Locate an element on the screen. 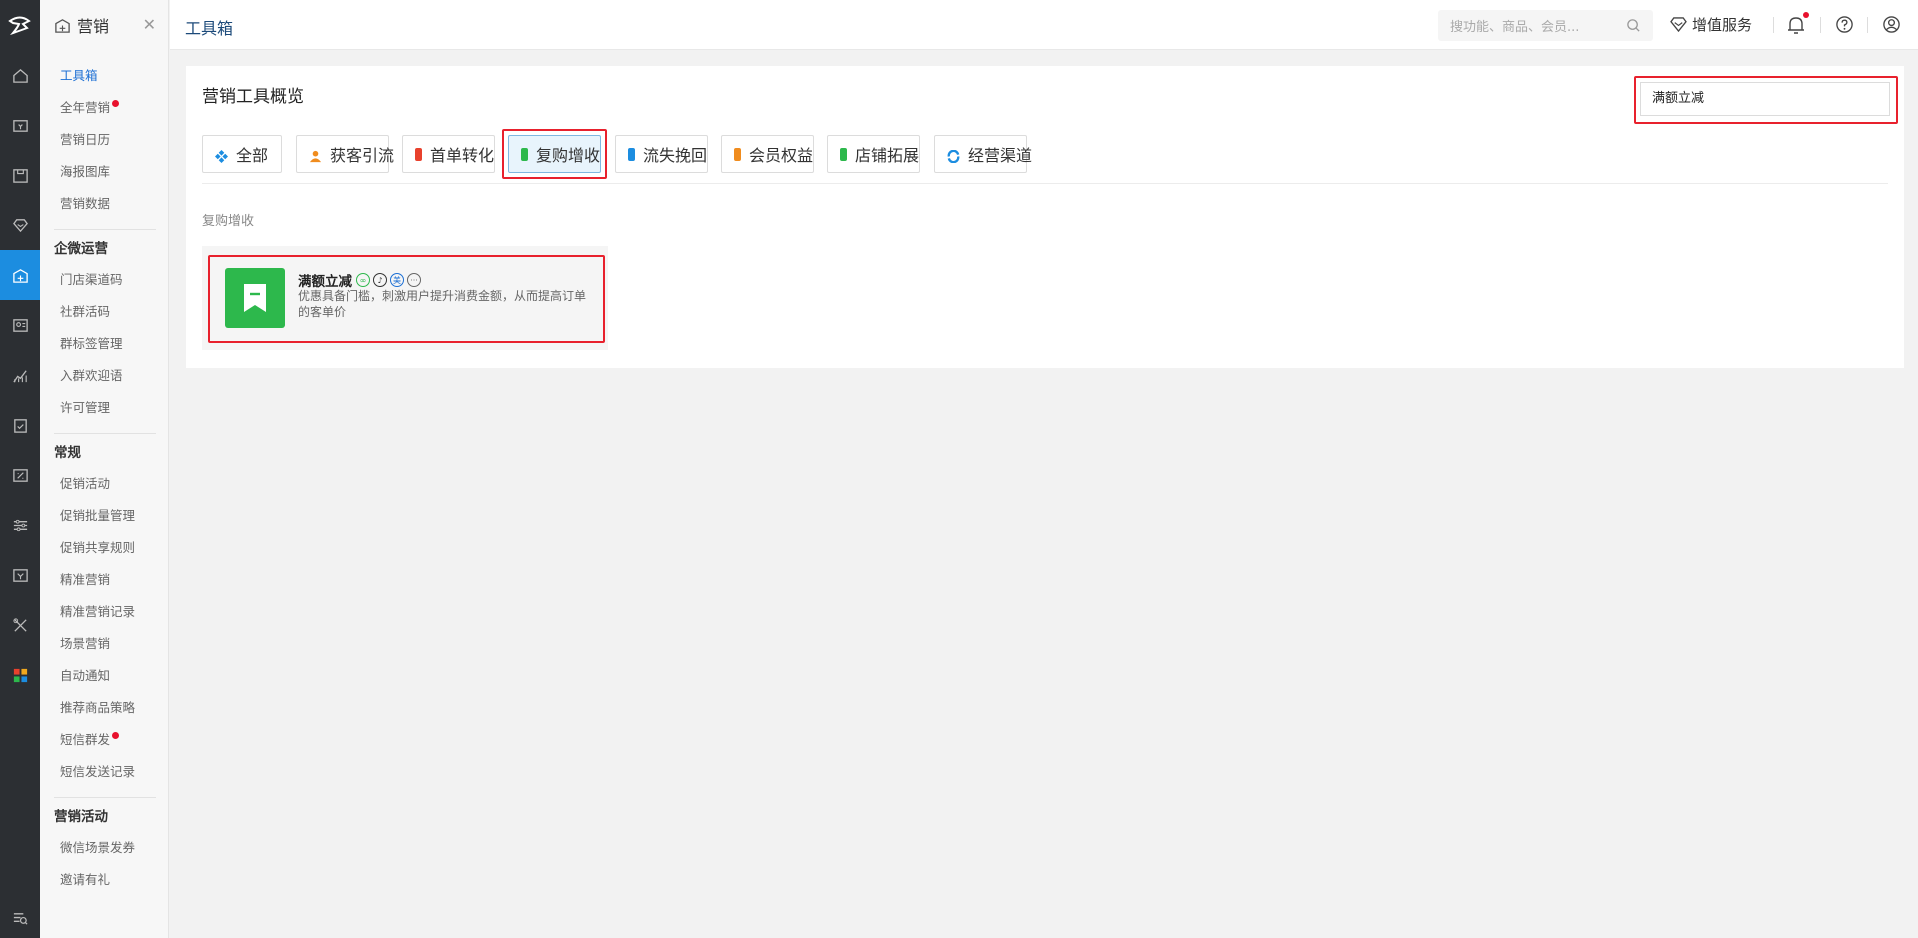  sidebar-item-promotion-sharing: 促销共享规则 is located at coordinates (104, 548).